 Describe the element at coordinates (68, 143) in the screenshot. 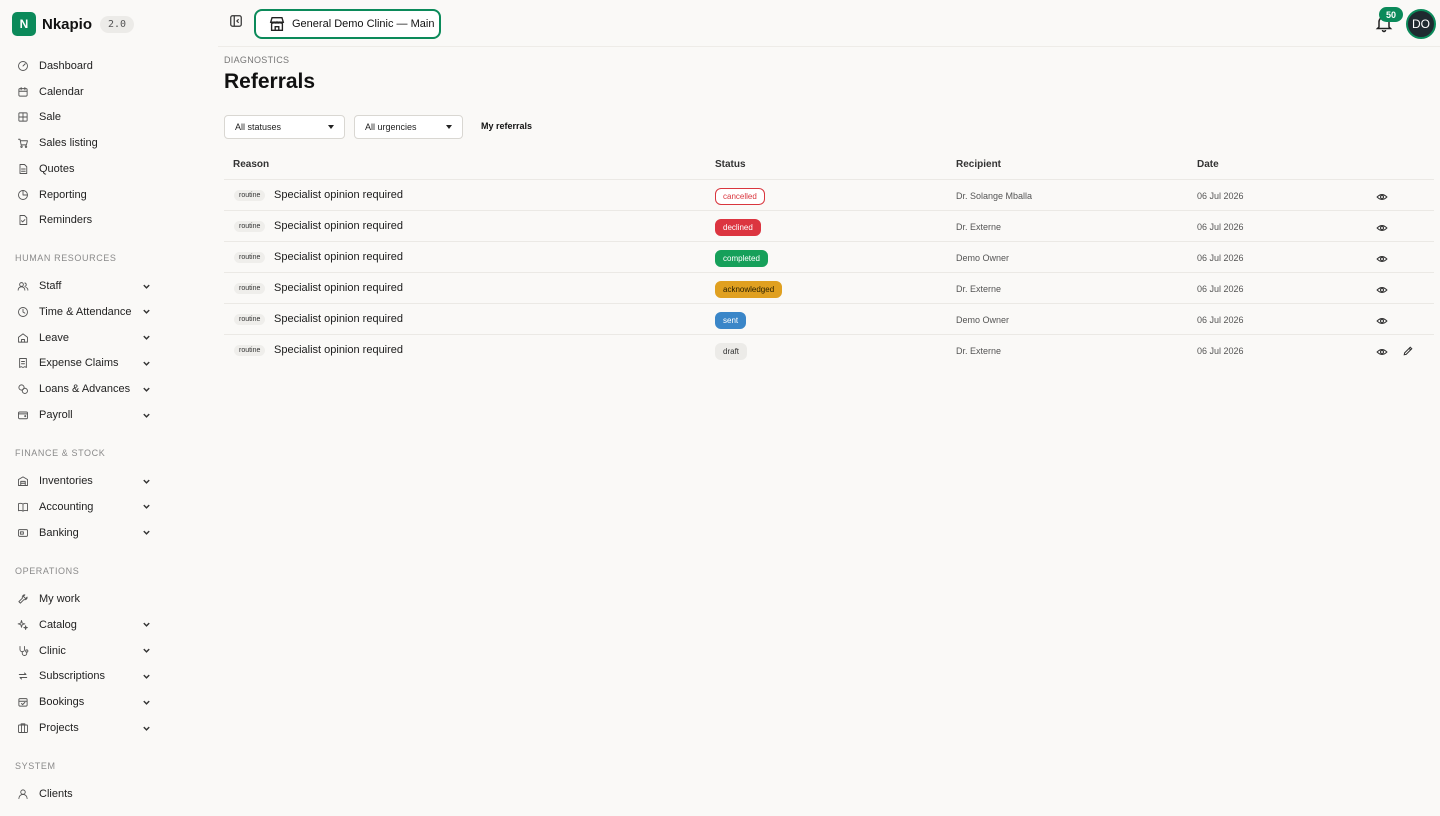

I see `sidebar-item-label: Sales listing` at that location.